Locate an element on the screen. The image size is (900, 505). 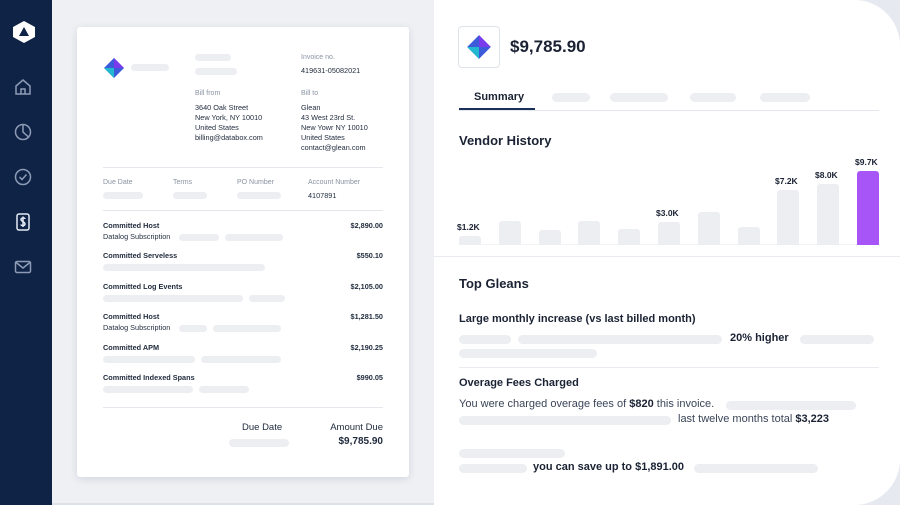
account-number-label: Account Number is located at coordinates (334, 182).